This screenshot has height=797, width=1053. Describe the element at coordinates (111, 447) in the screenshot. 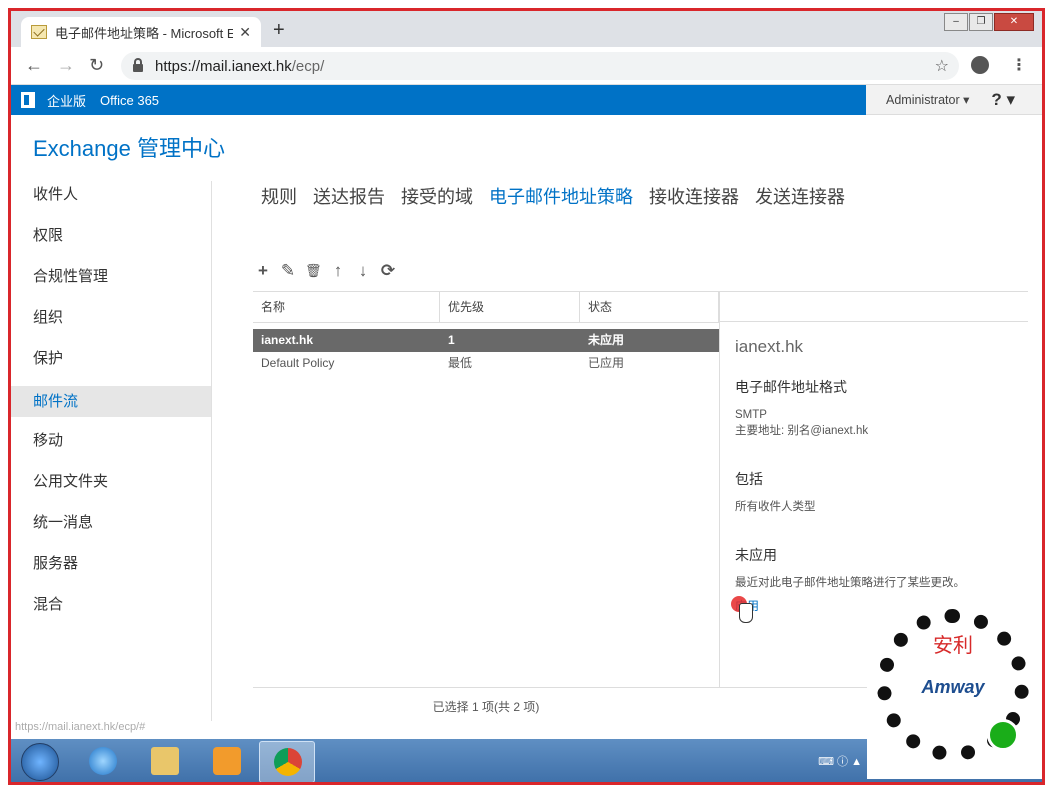

I see `nav-item-mobile: 移动` at that location.